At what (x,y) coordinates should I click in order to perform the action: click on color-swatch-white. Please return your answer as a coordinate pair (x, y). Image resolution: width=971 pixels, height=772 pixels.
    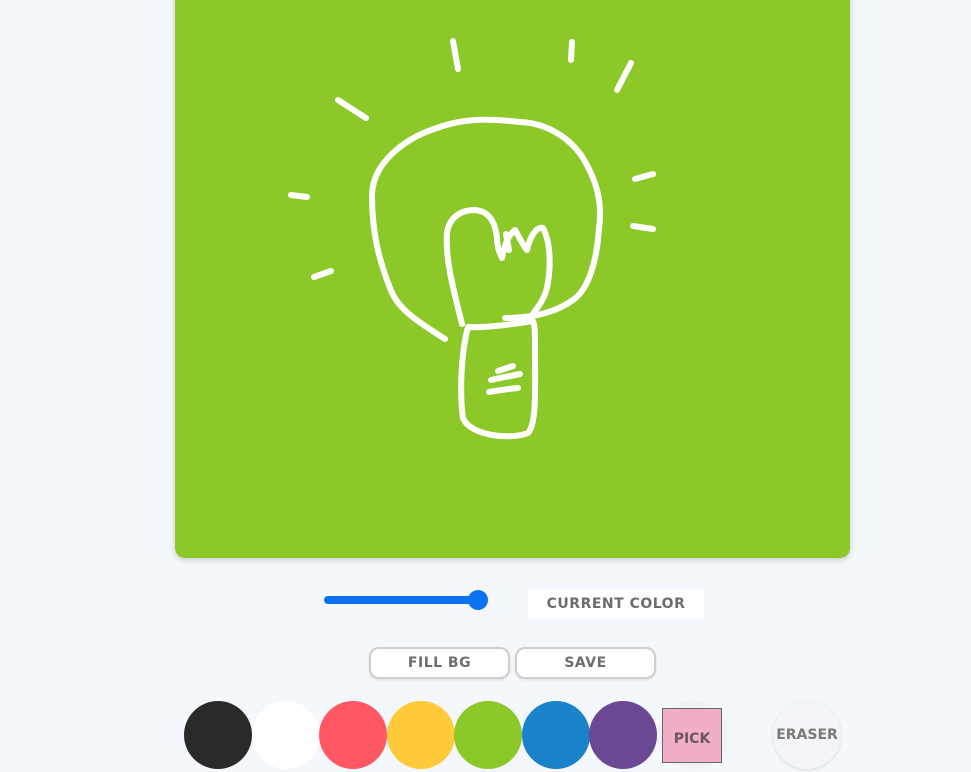
    Looking at the image, I should click on (286, 735).